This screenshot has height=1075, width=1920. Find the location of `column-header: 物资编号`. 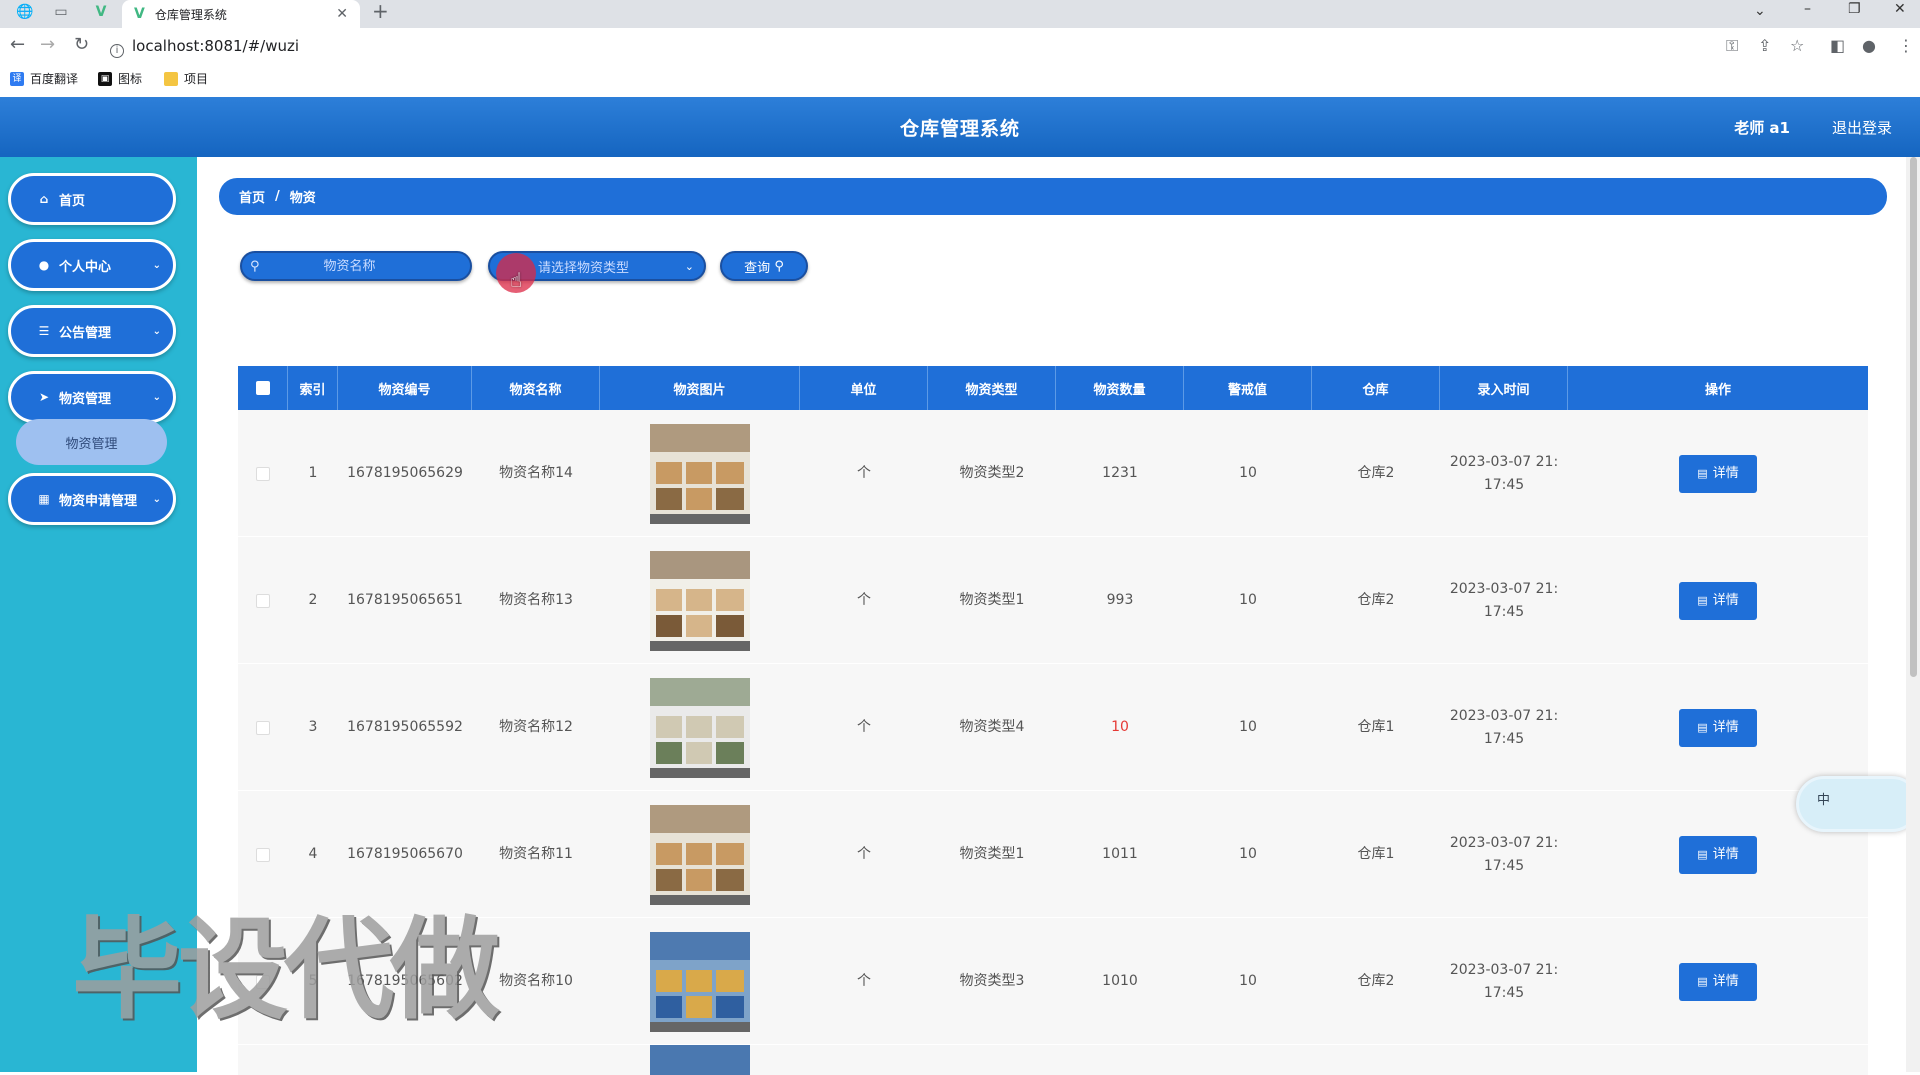

column-header: 物资编号 is located at coordinates (405, 388).